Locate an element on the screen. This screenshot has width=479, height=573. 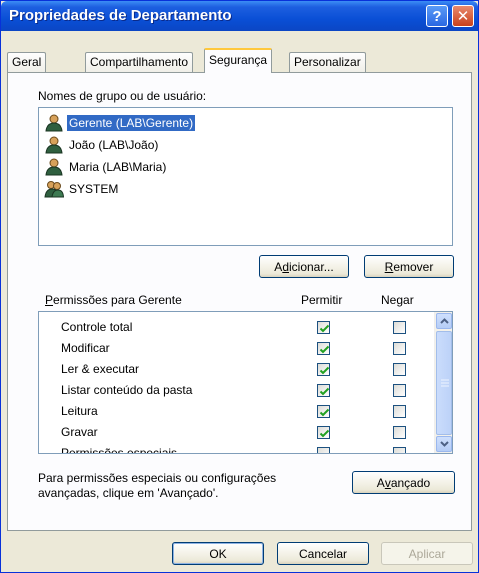
title-bar: Propriedades de Departamento ? ✕ is located at coordinates (239, 16).